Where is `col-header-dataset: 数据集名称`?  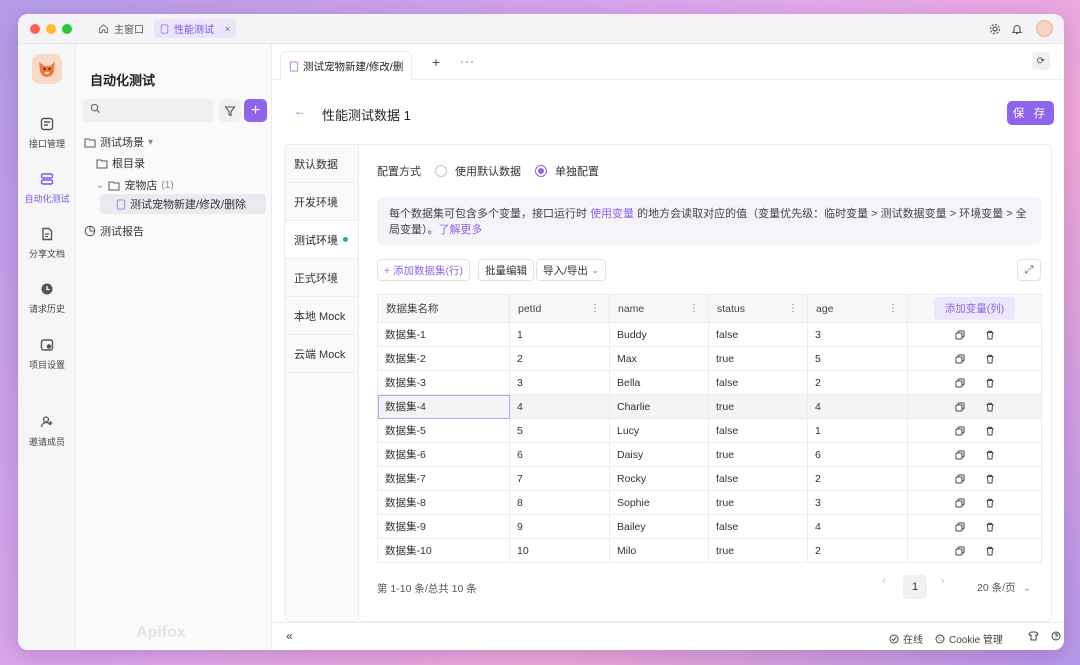
col-header-dataset: 数据集名称 is located at coordinates (443, 308).